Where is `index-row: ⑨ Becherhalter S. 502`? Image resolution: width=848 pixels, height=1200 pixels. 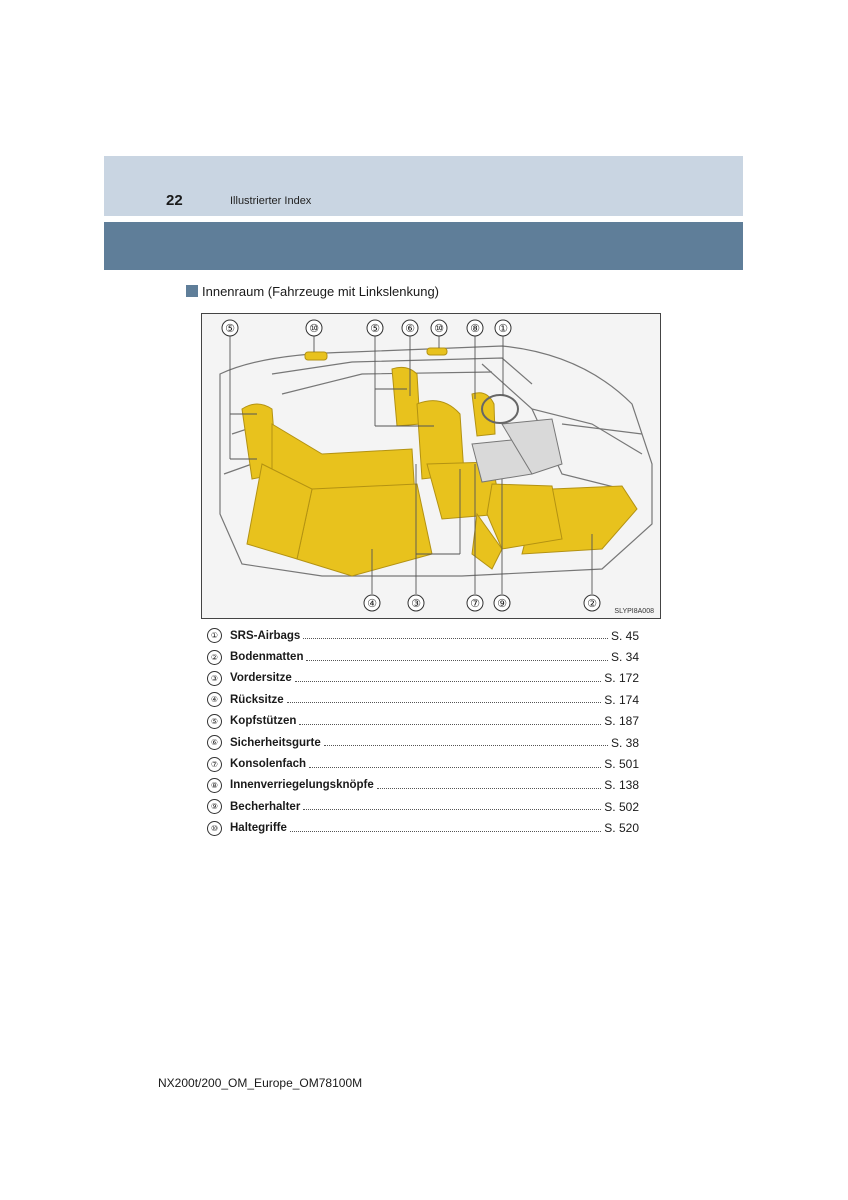
index-row: ⑨ Becherhalter S. 502 is located at coordinates (423, 806).